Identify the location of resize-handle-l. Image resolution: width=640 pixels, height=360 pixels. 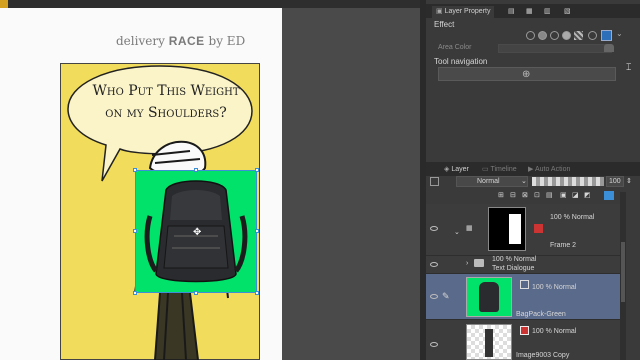
(135, 231).